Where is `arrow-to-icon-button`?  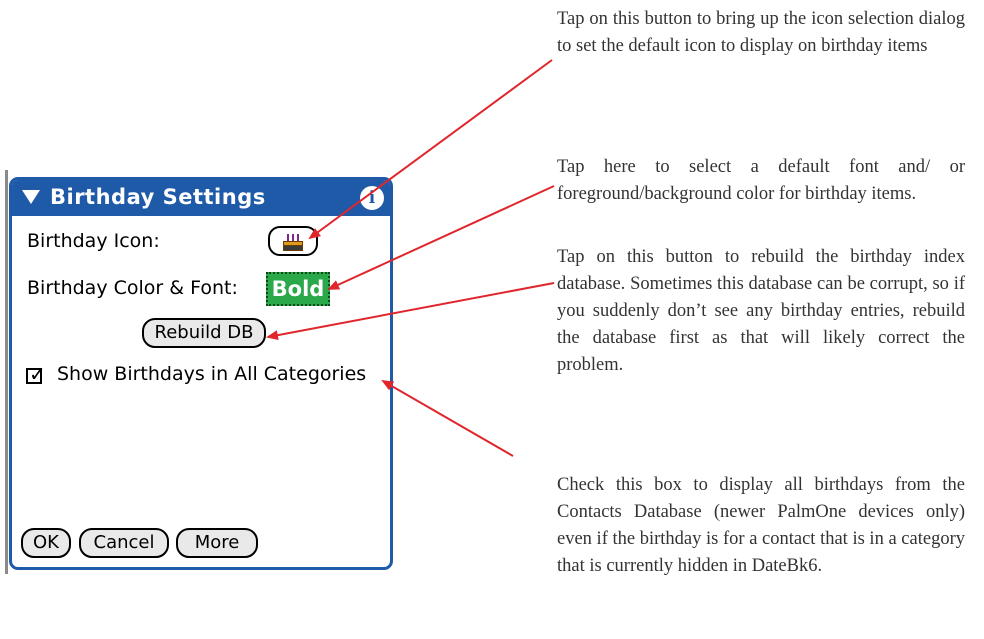 arrow-to-icon-button is located at coordinates (430, 149).